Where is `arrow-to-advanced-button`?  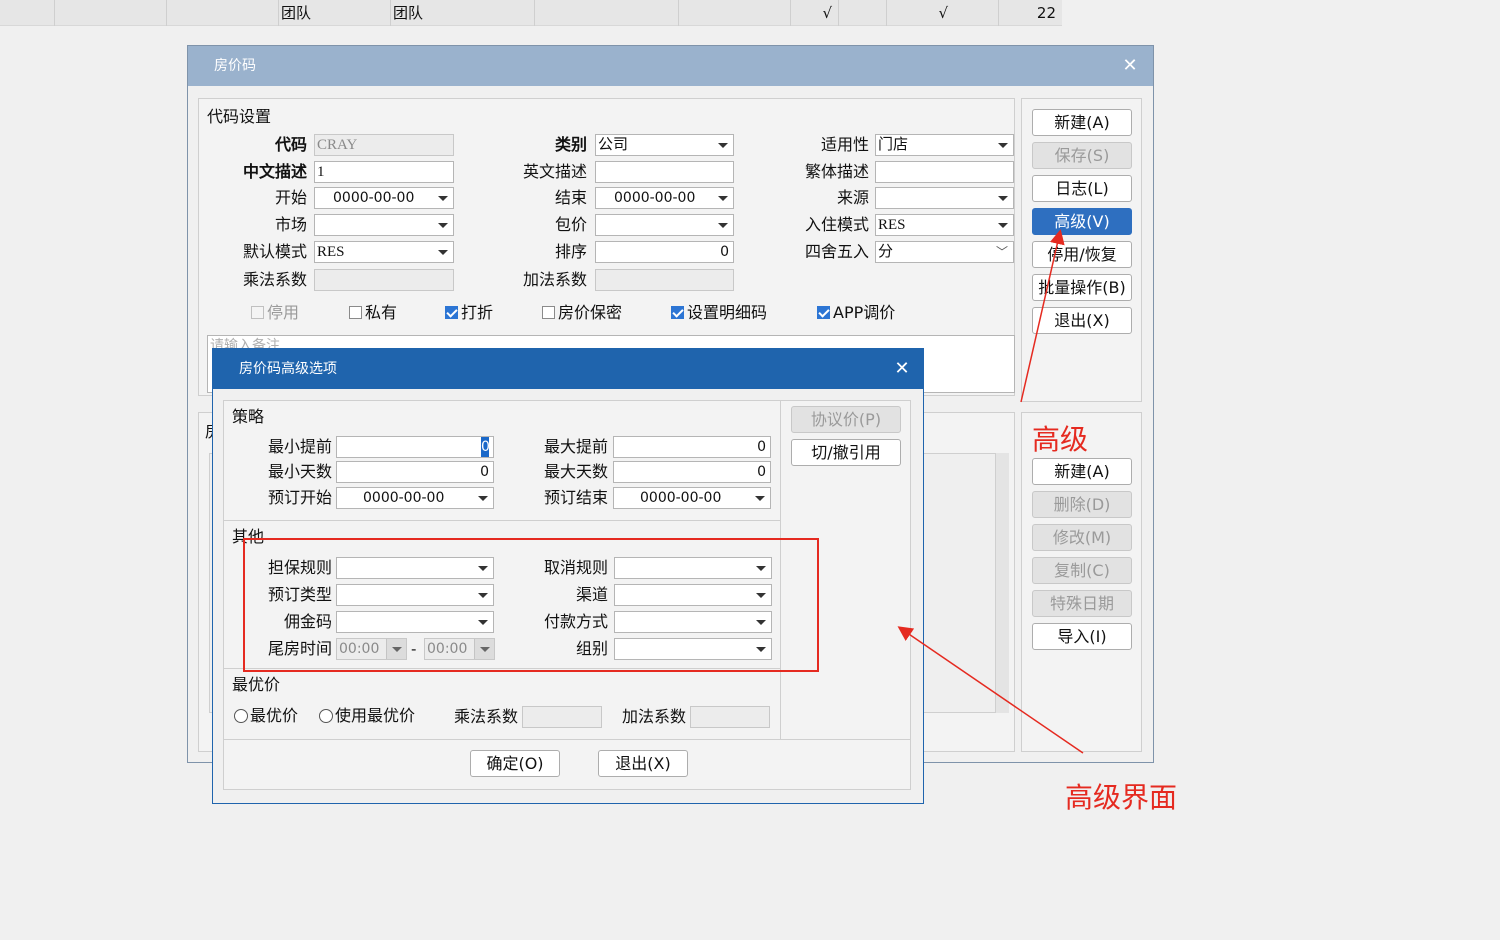
arrow-to-advanced-button is located at coordinates (1042, 316).